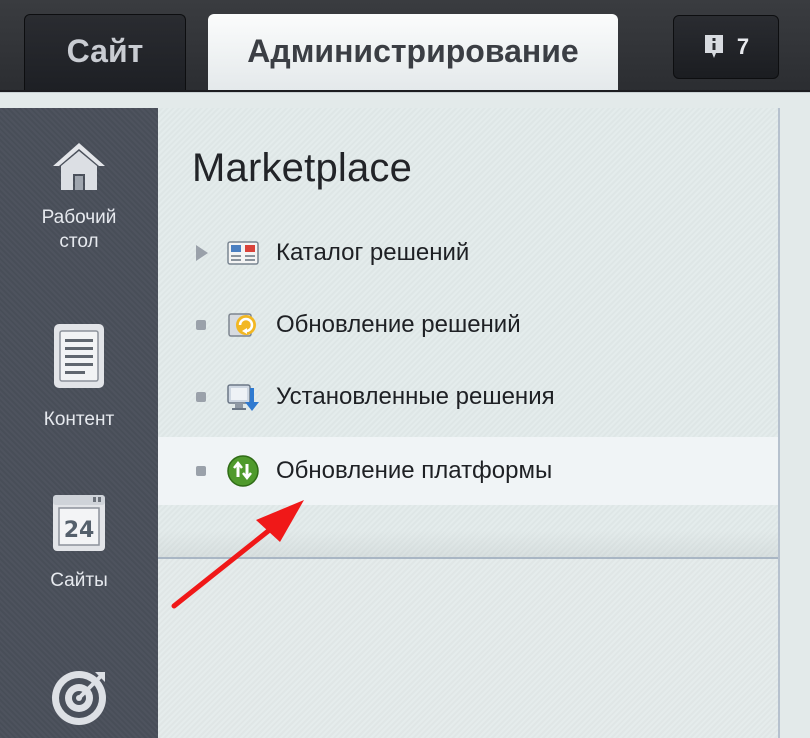  What do you see at coordinates (242, 325) in the screenshot?
I see `update-solutions-icon` at bounding box center [242, 325].